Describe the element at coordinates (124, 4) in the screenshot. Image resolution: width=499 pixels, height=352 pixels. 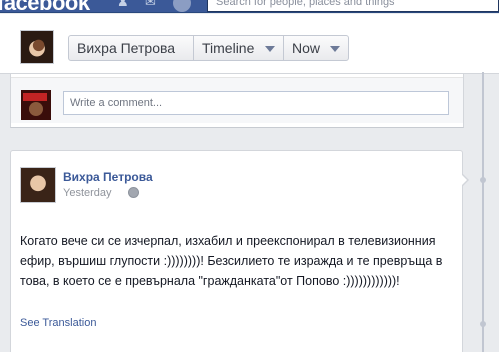
I see `friends-icon: ♟` at that location.